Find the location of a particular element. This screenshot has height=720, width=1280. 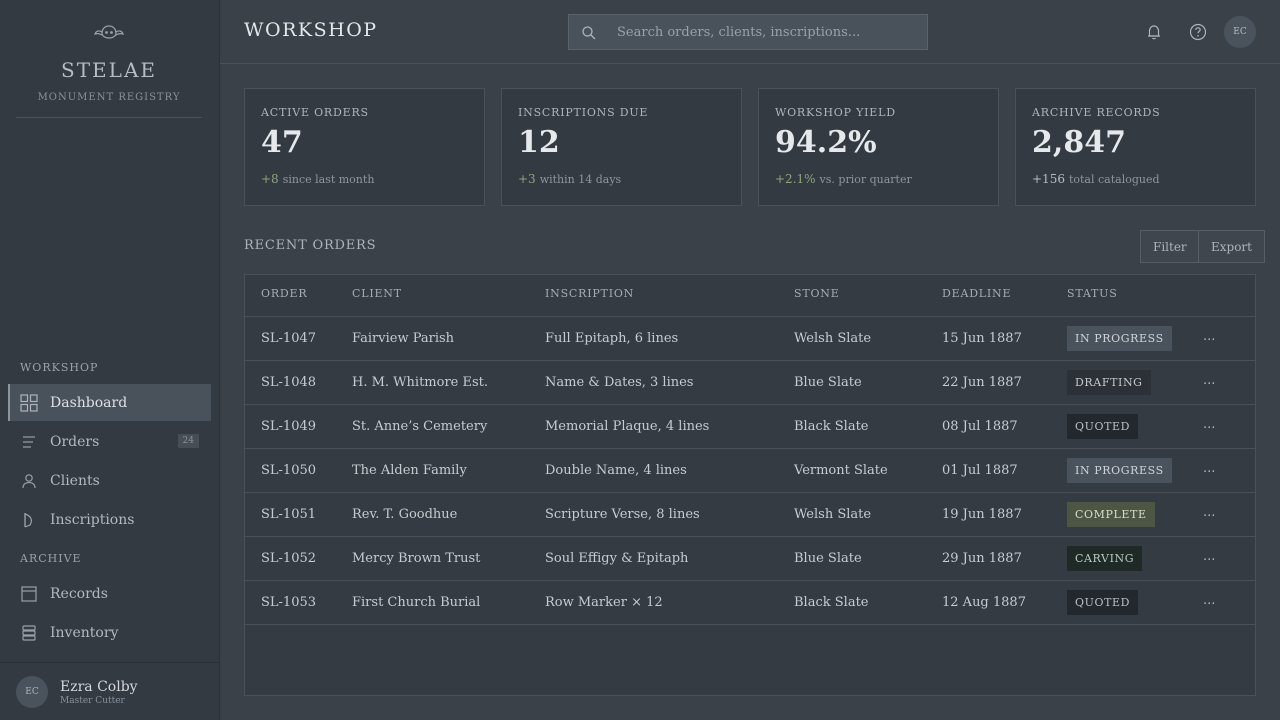

order-id: SL-1049 is located at coordinates (289, 426).